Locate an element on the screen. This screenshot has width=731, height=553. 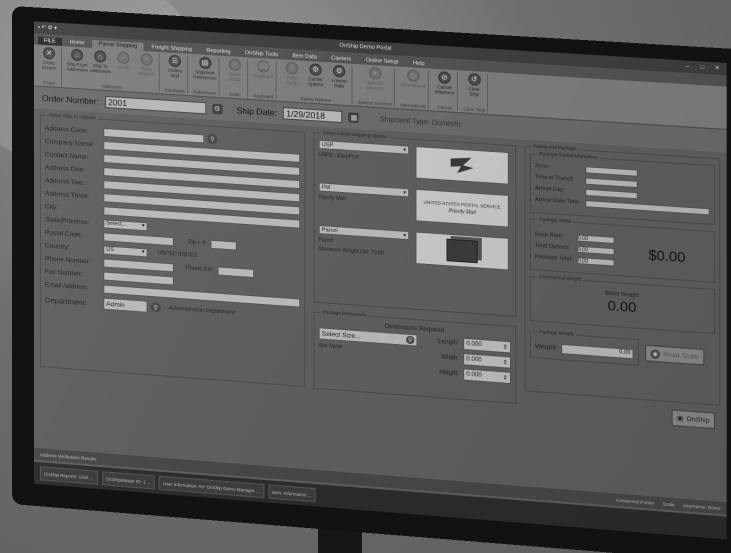
width-input: 0.000 ⇕ is located at coordinates (487, 361).